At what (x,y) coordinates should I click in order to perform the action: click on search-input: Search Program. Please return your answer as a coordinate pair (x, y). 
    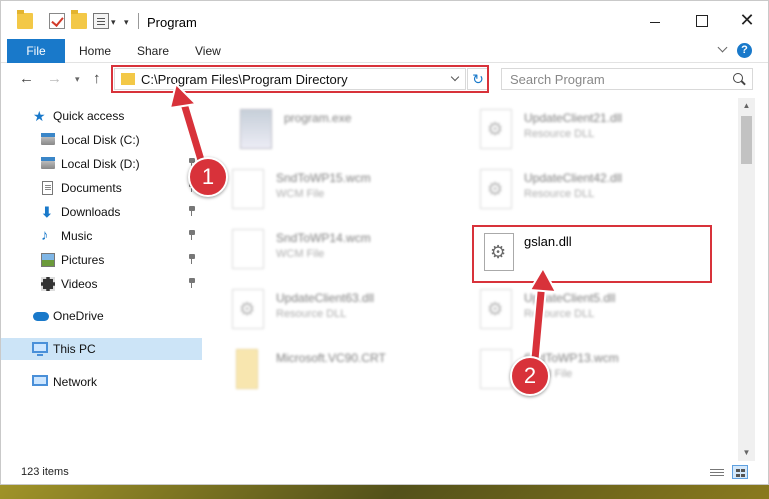
    Looking at the image, I should click on (627, 79).